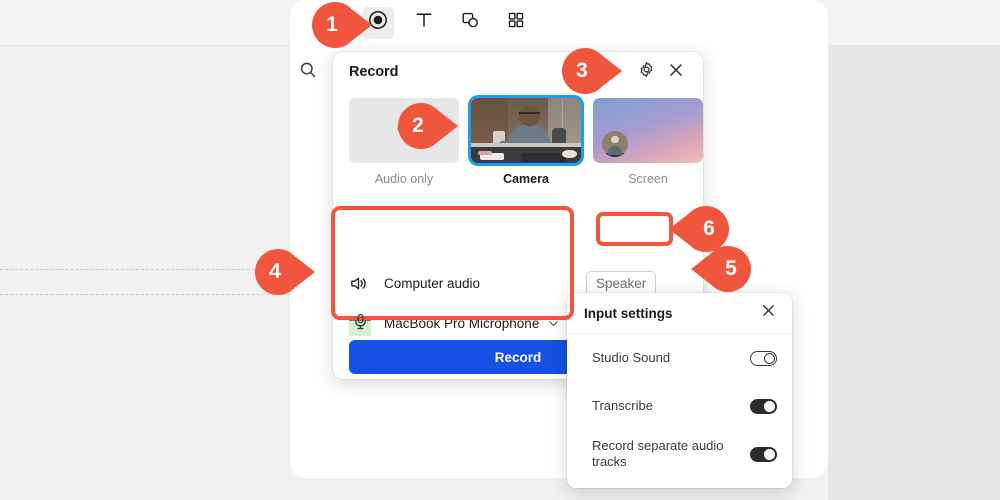 The height and width of the screenshot is (500, 1000). I want to click on transcribe-toggle, so click(763, 406).